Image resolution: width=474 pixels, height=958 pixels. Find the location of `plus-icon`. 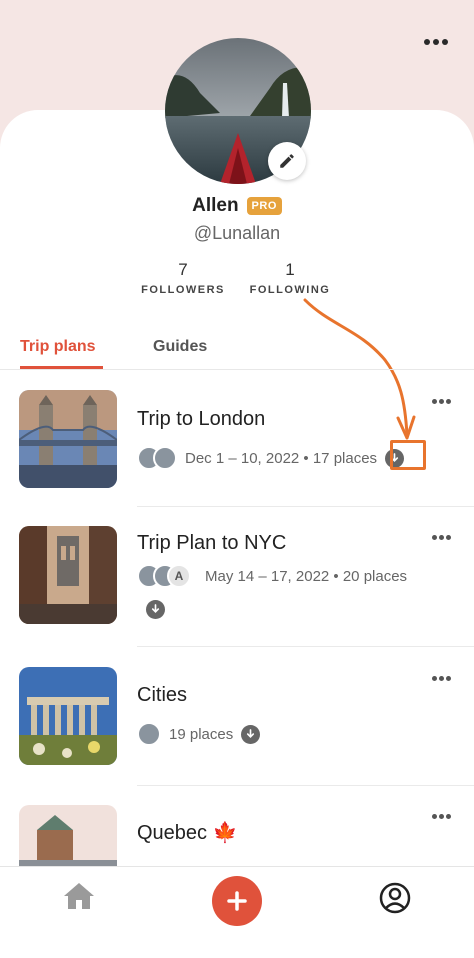

plus-icon is located at coordinates (237, 901).